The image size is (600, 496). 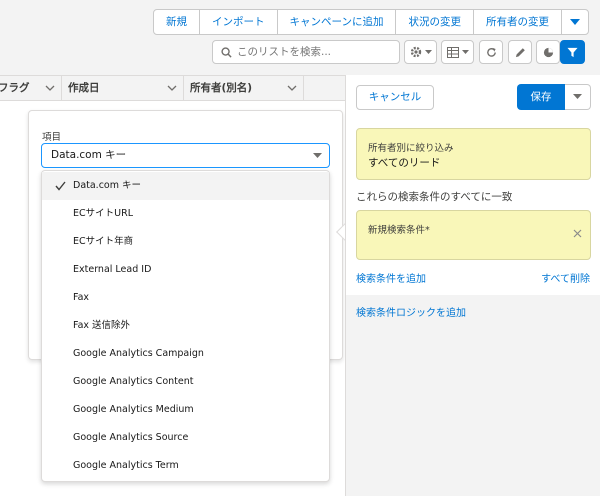 I want to click on pie-chart-icon, so click(x=548, y=52).